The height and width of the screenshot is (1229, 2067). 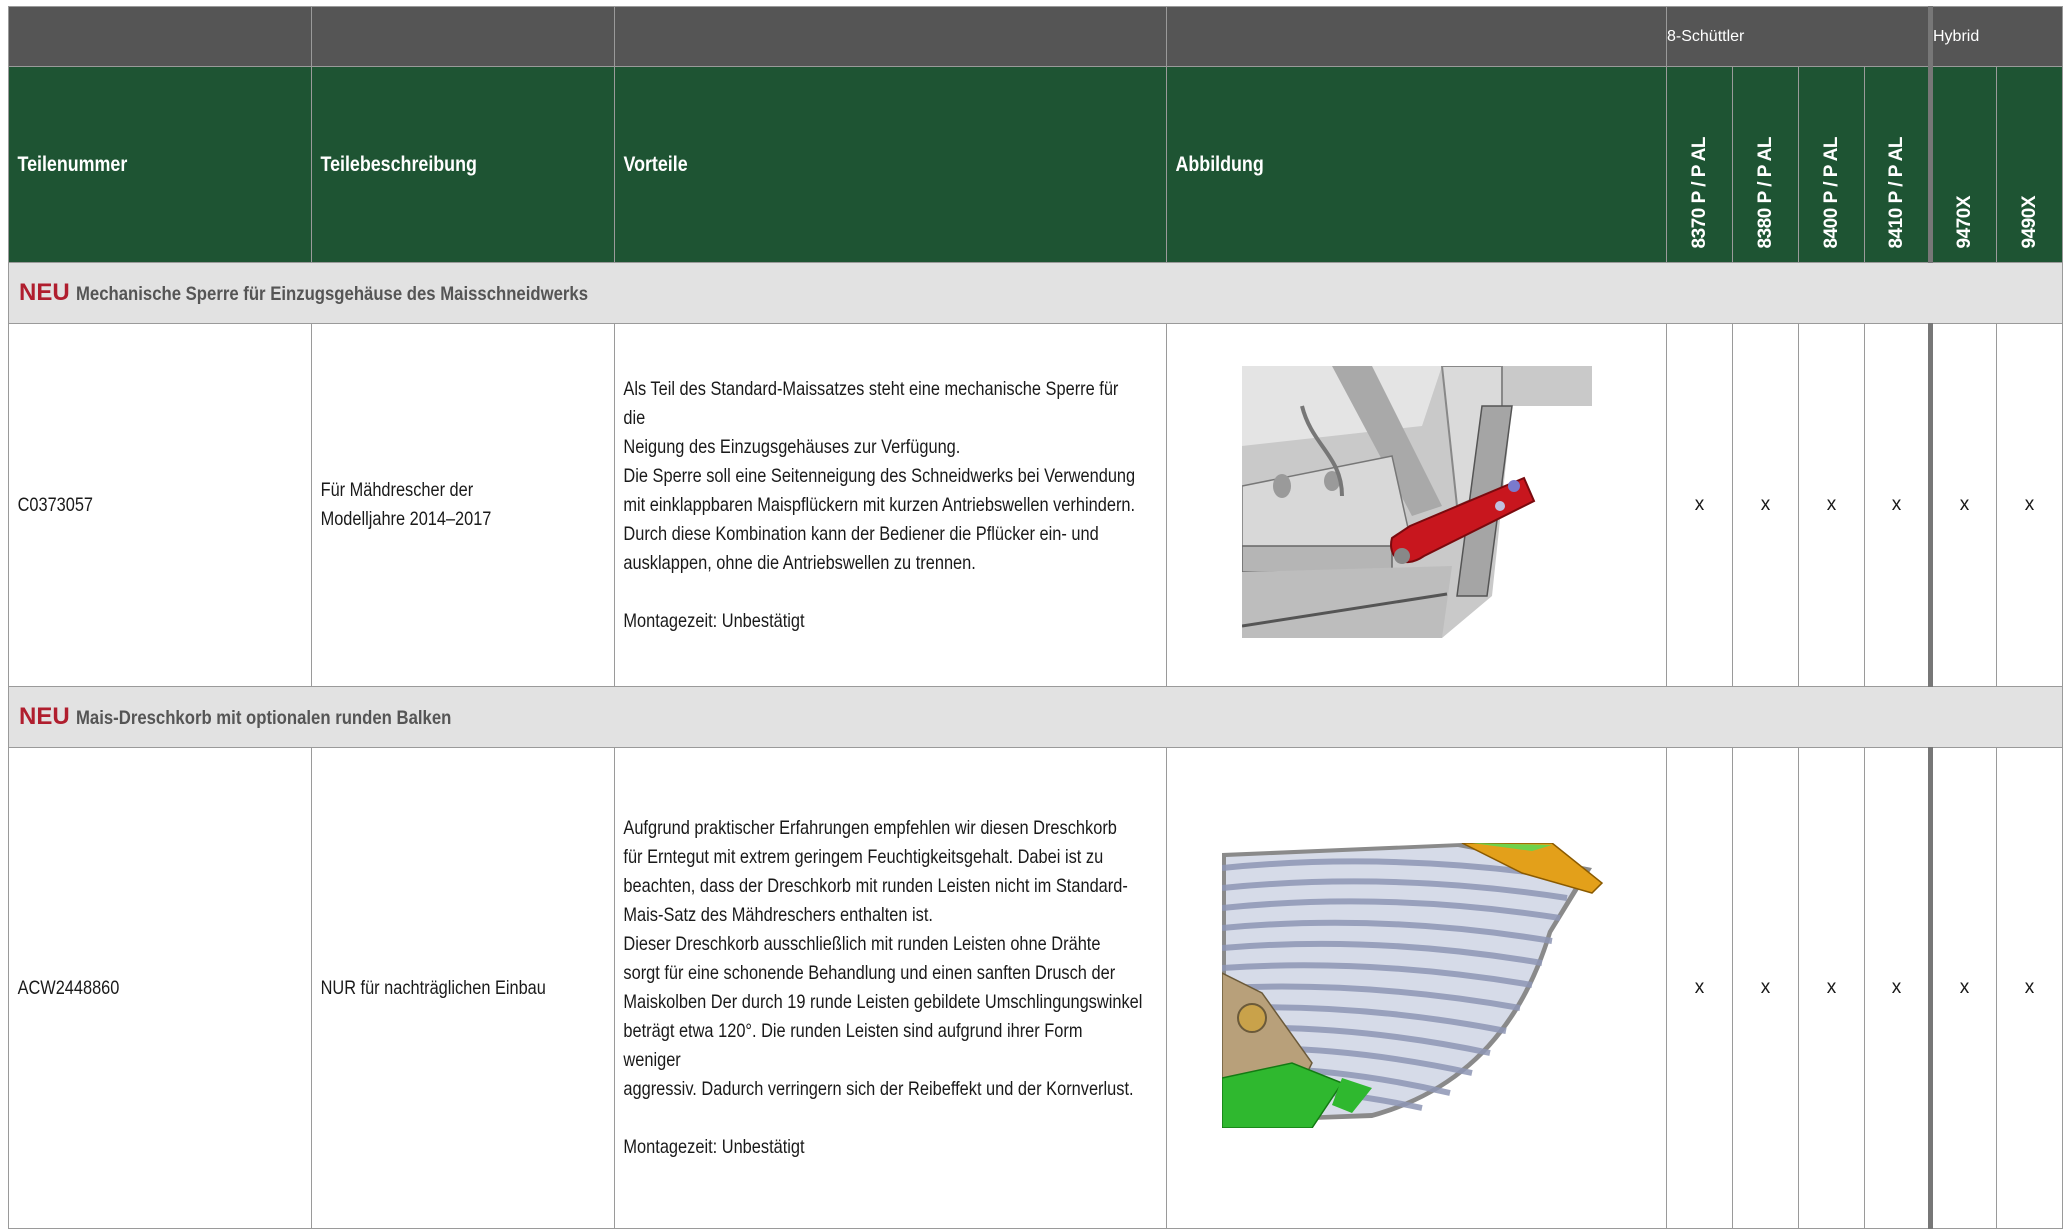 I want to click on header-model-8400: 8400 P / P AL, so click(x=1831, y=164).